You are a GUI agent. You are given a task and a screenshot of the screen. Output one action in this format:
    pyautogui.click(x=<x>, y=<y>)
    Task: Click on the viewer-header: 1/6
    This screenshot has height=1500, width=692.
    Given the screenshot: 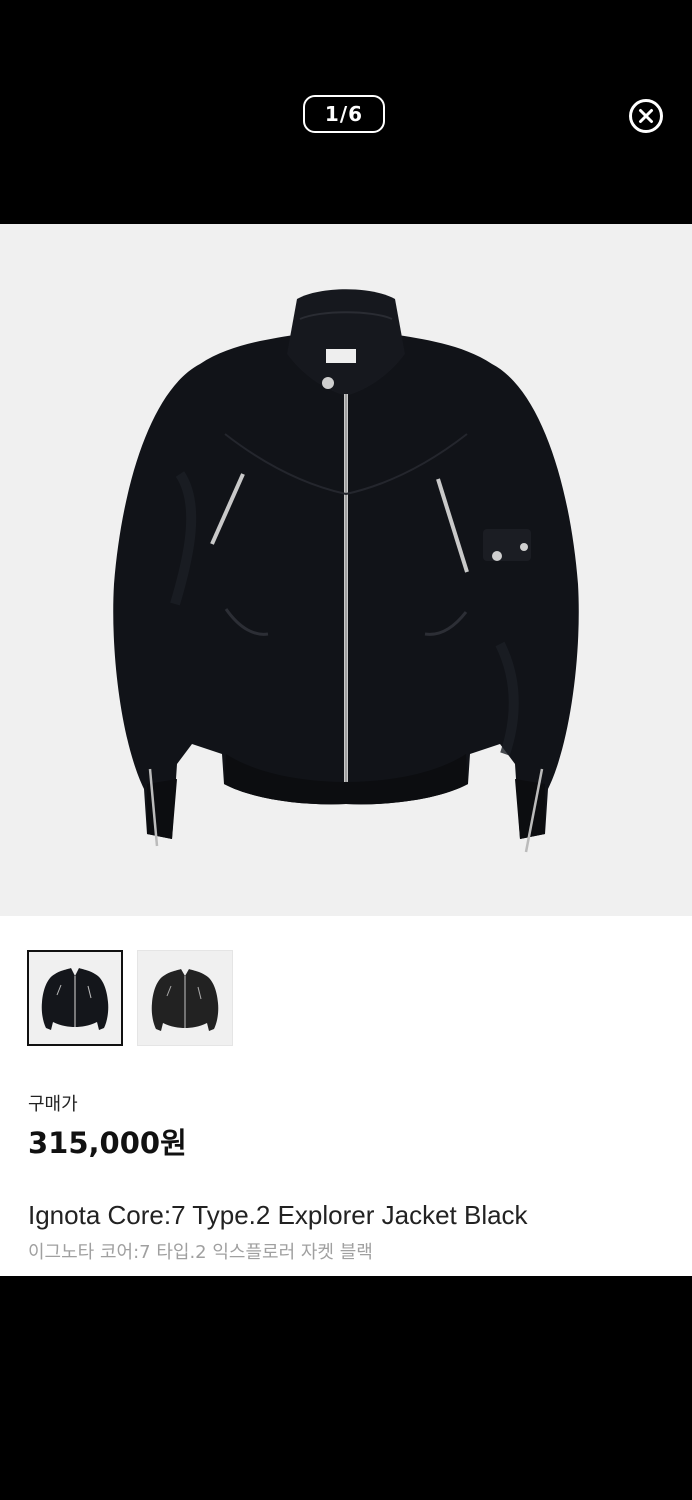 What is the action you would take?
    pyautogui.click(x=346, y=112)
    